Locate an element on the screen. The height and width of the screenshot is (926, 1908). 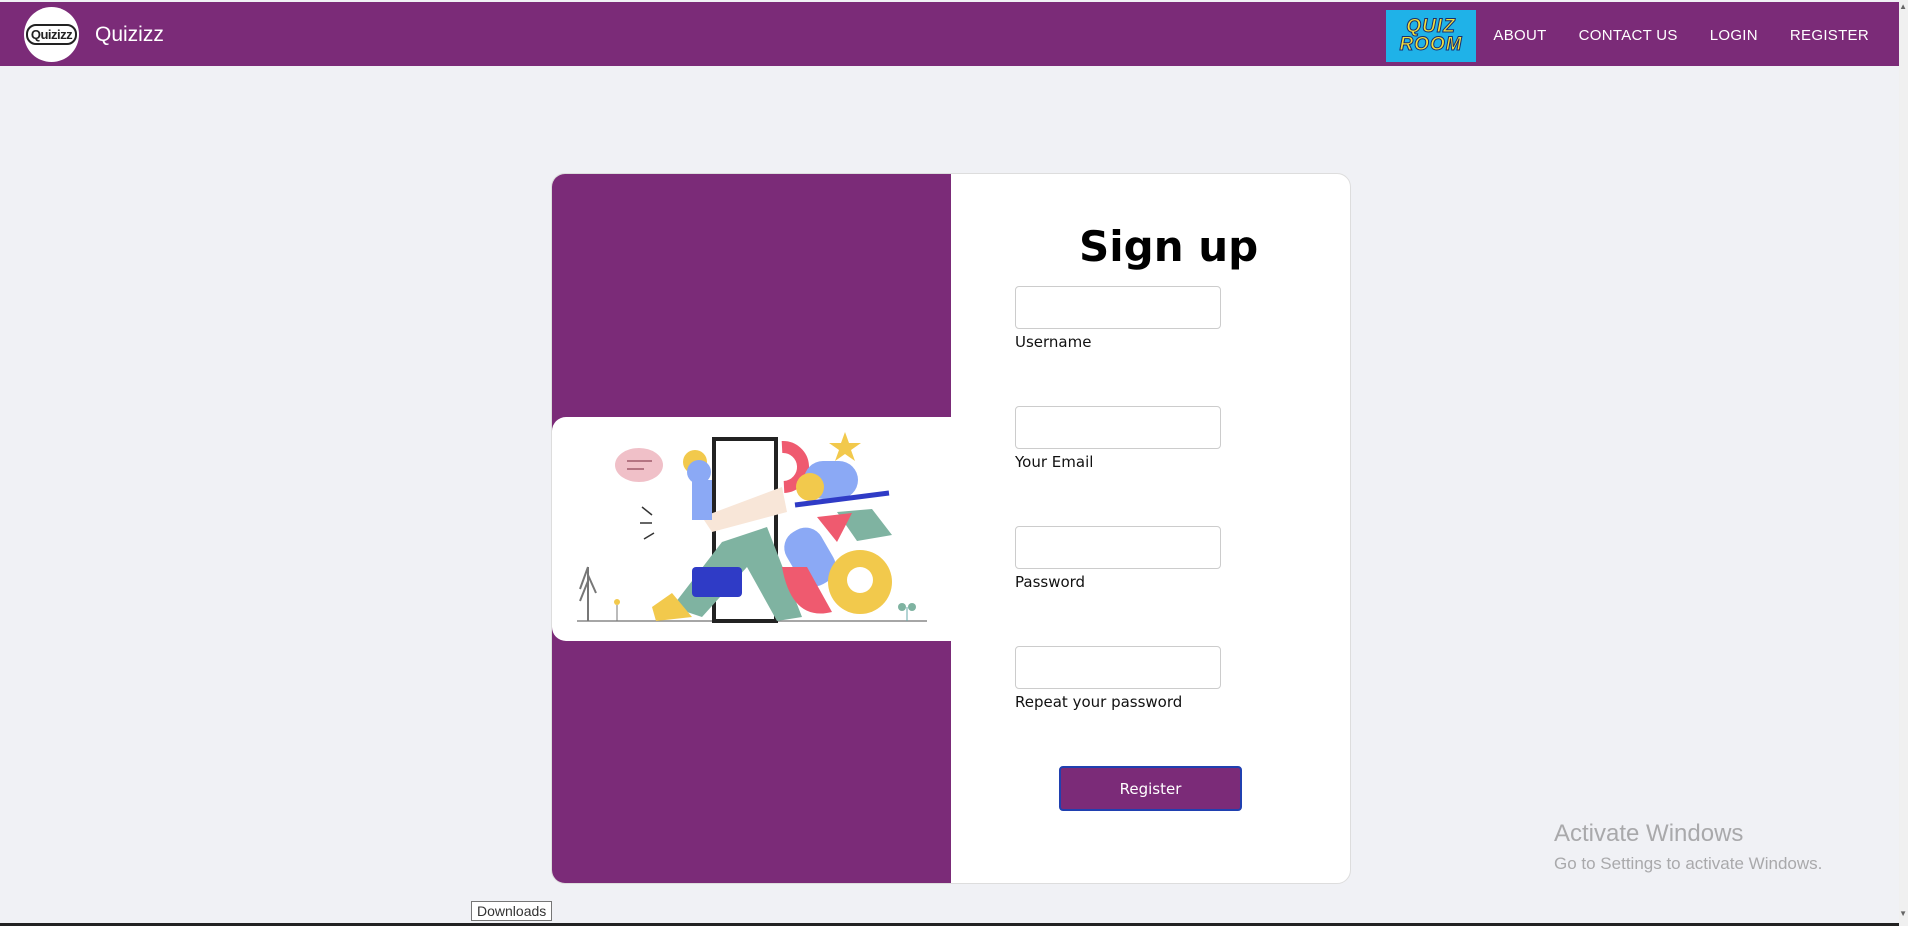
register-button: Register is located at coordinates (1150, 788).